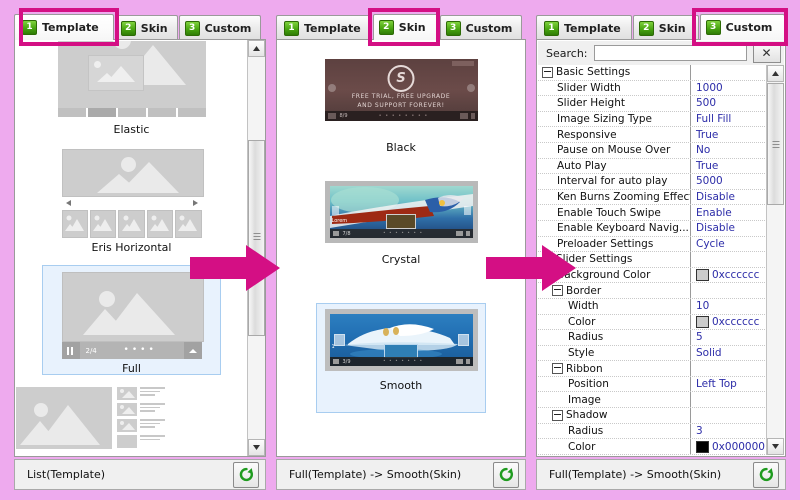  What do you see at coordinates (584, 368) in the screenshot?
I see `property-name: Ribbon` at bounding box center [584, 368].